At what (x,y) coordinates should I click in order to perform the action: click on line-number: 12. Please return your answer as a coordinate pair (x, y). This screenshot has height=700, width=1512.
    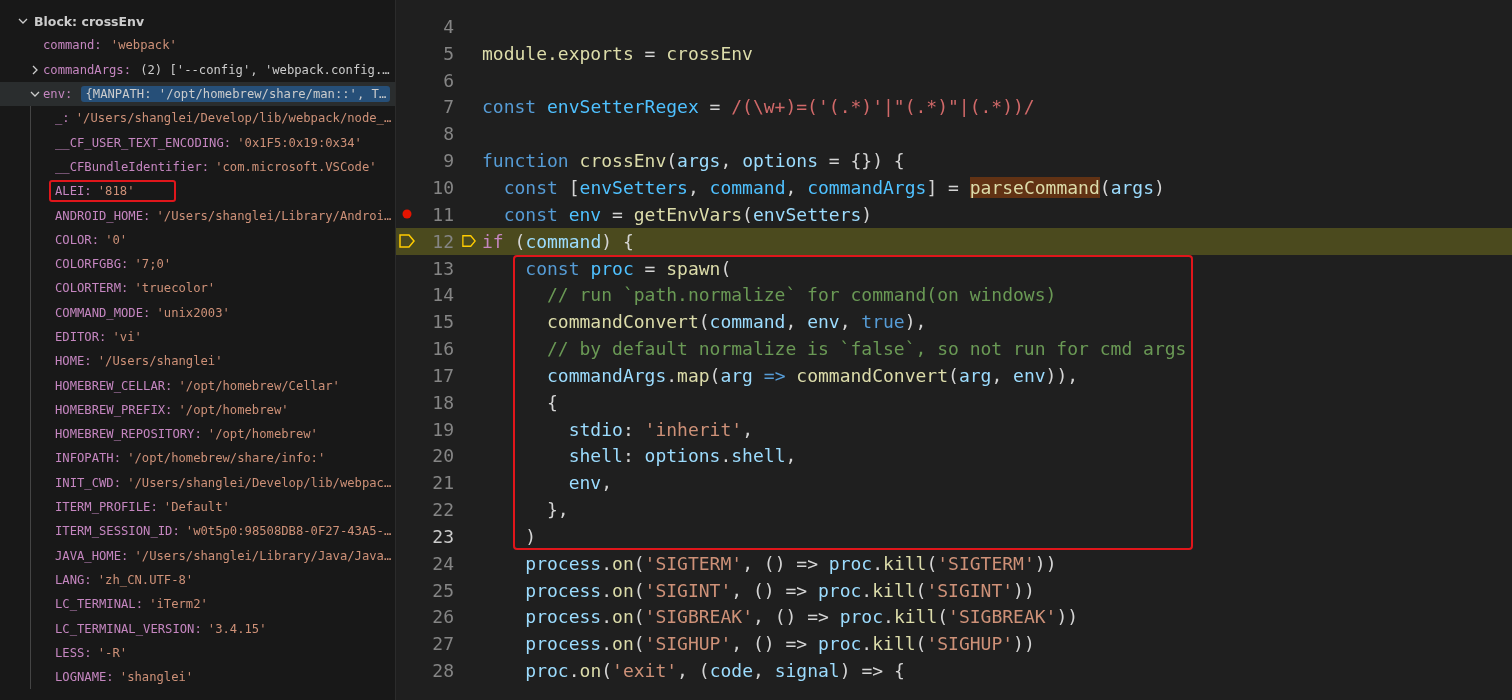
    Looking at the image, I should click on (442, 241).